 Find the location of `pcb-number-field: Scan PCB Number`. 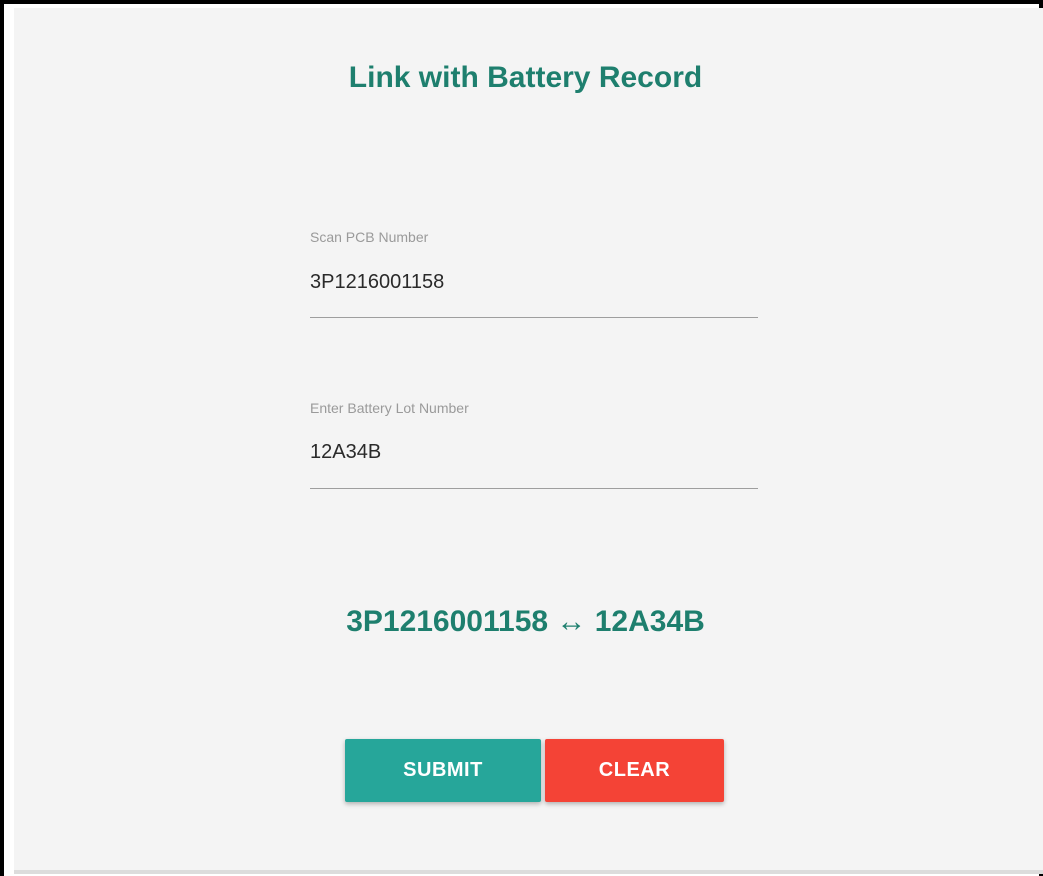

pcb-number-field: Scan PCB Number is located at coordinates (534, 274).